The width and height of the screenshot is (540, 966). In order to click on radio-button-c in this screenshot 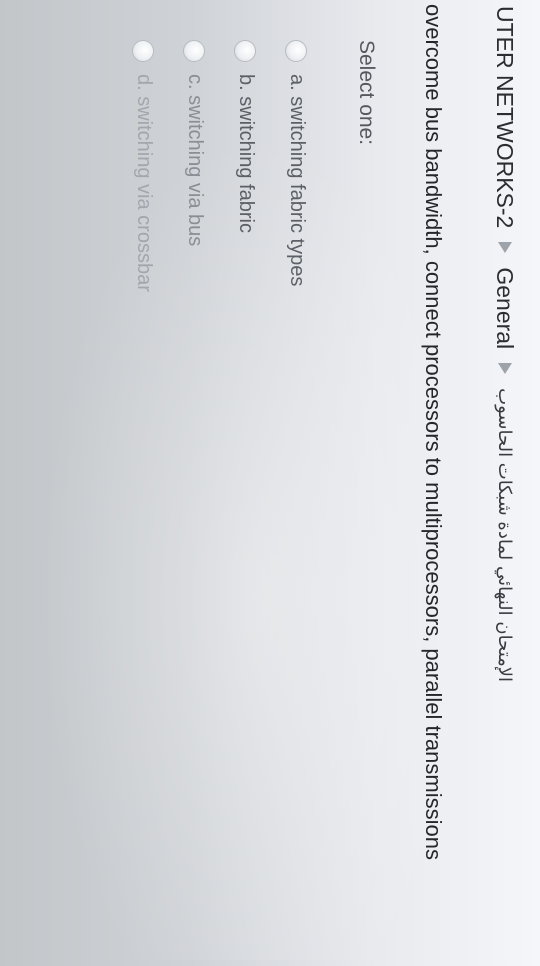, I will do `click(194, 51)`.